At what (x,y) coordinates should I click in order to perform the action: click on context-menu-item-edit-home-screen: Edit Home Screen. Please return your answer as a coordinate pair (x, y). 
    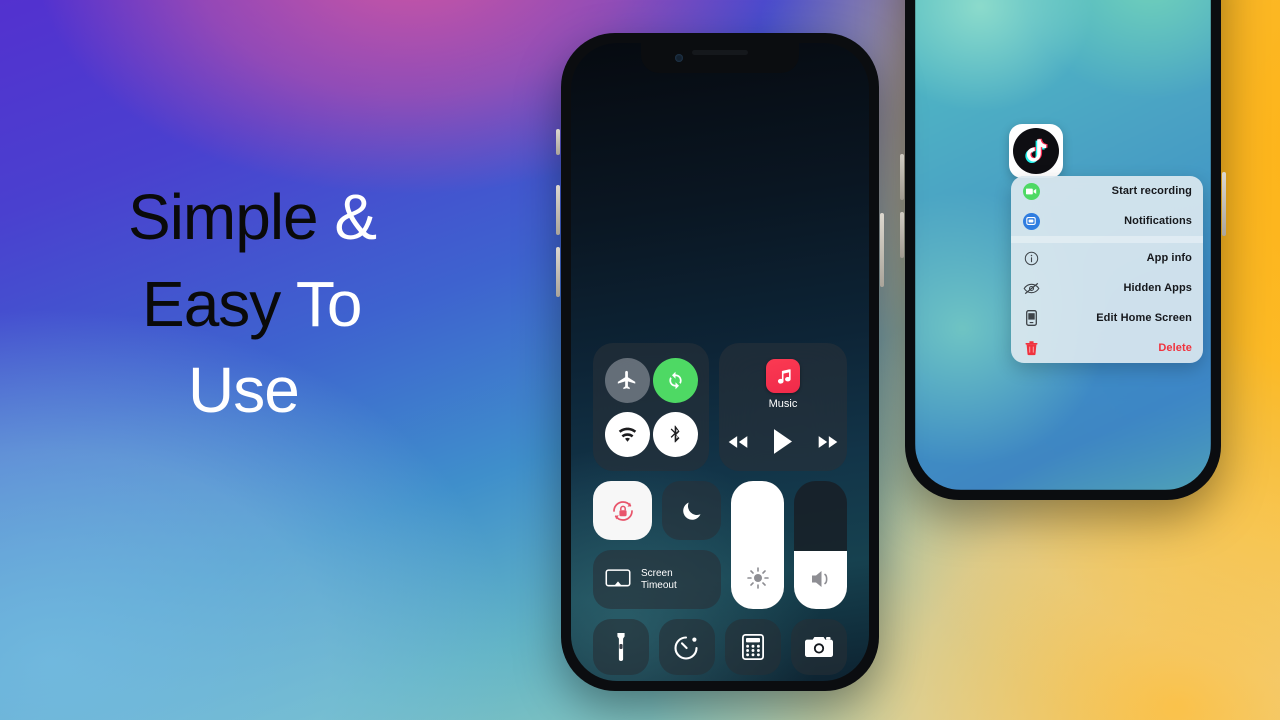
    Looking at the image, I should click on (1107, 318).